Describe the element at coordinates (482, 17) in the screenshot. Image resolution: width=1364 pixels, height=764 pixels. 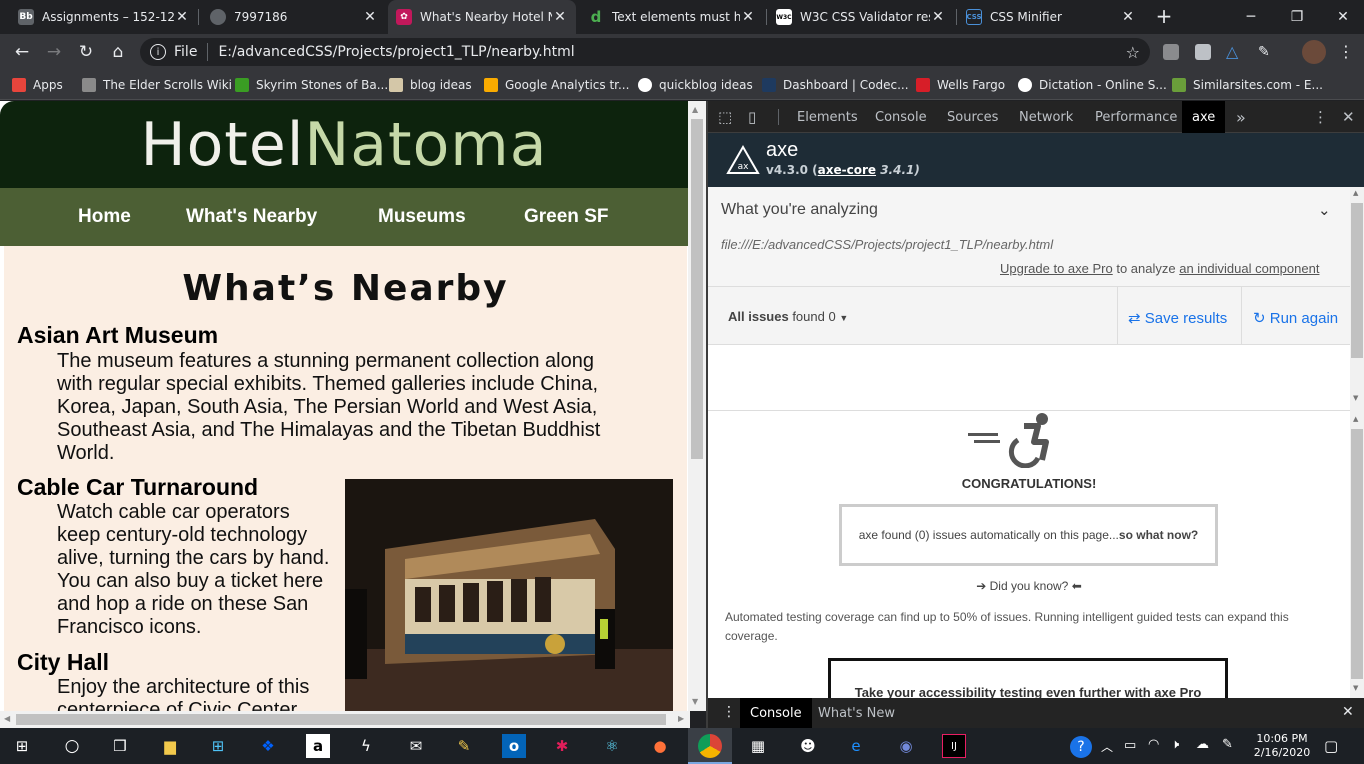
I see `tab-whats-nearby: ✿ What's Nearby Hotel Na ✕` at that location.